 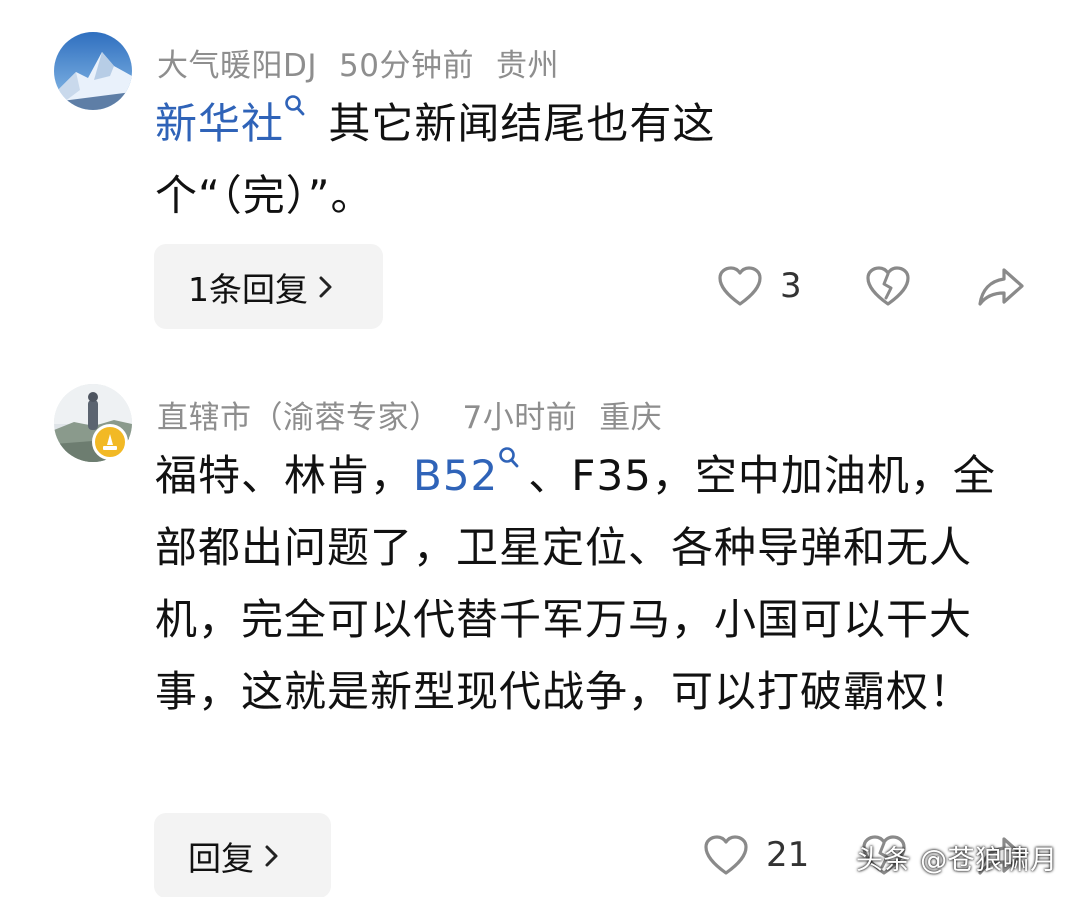 What do you see at coordinates (237, 66) in the screenshot?
I see `username: 大气暖阳DJ` at bounding box center [237, 66].